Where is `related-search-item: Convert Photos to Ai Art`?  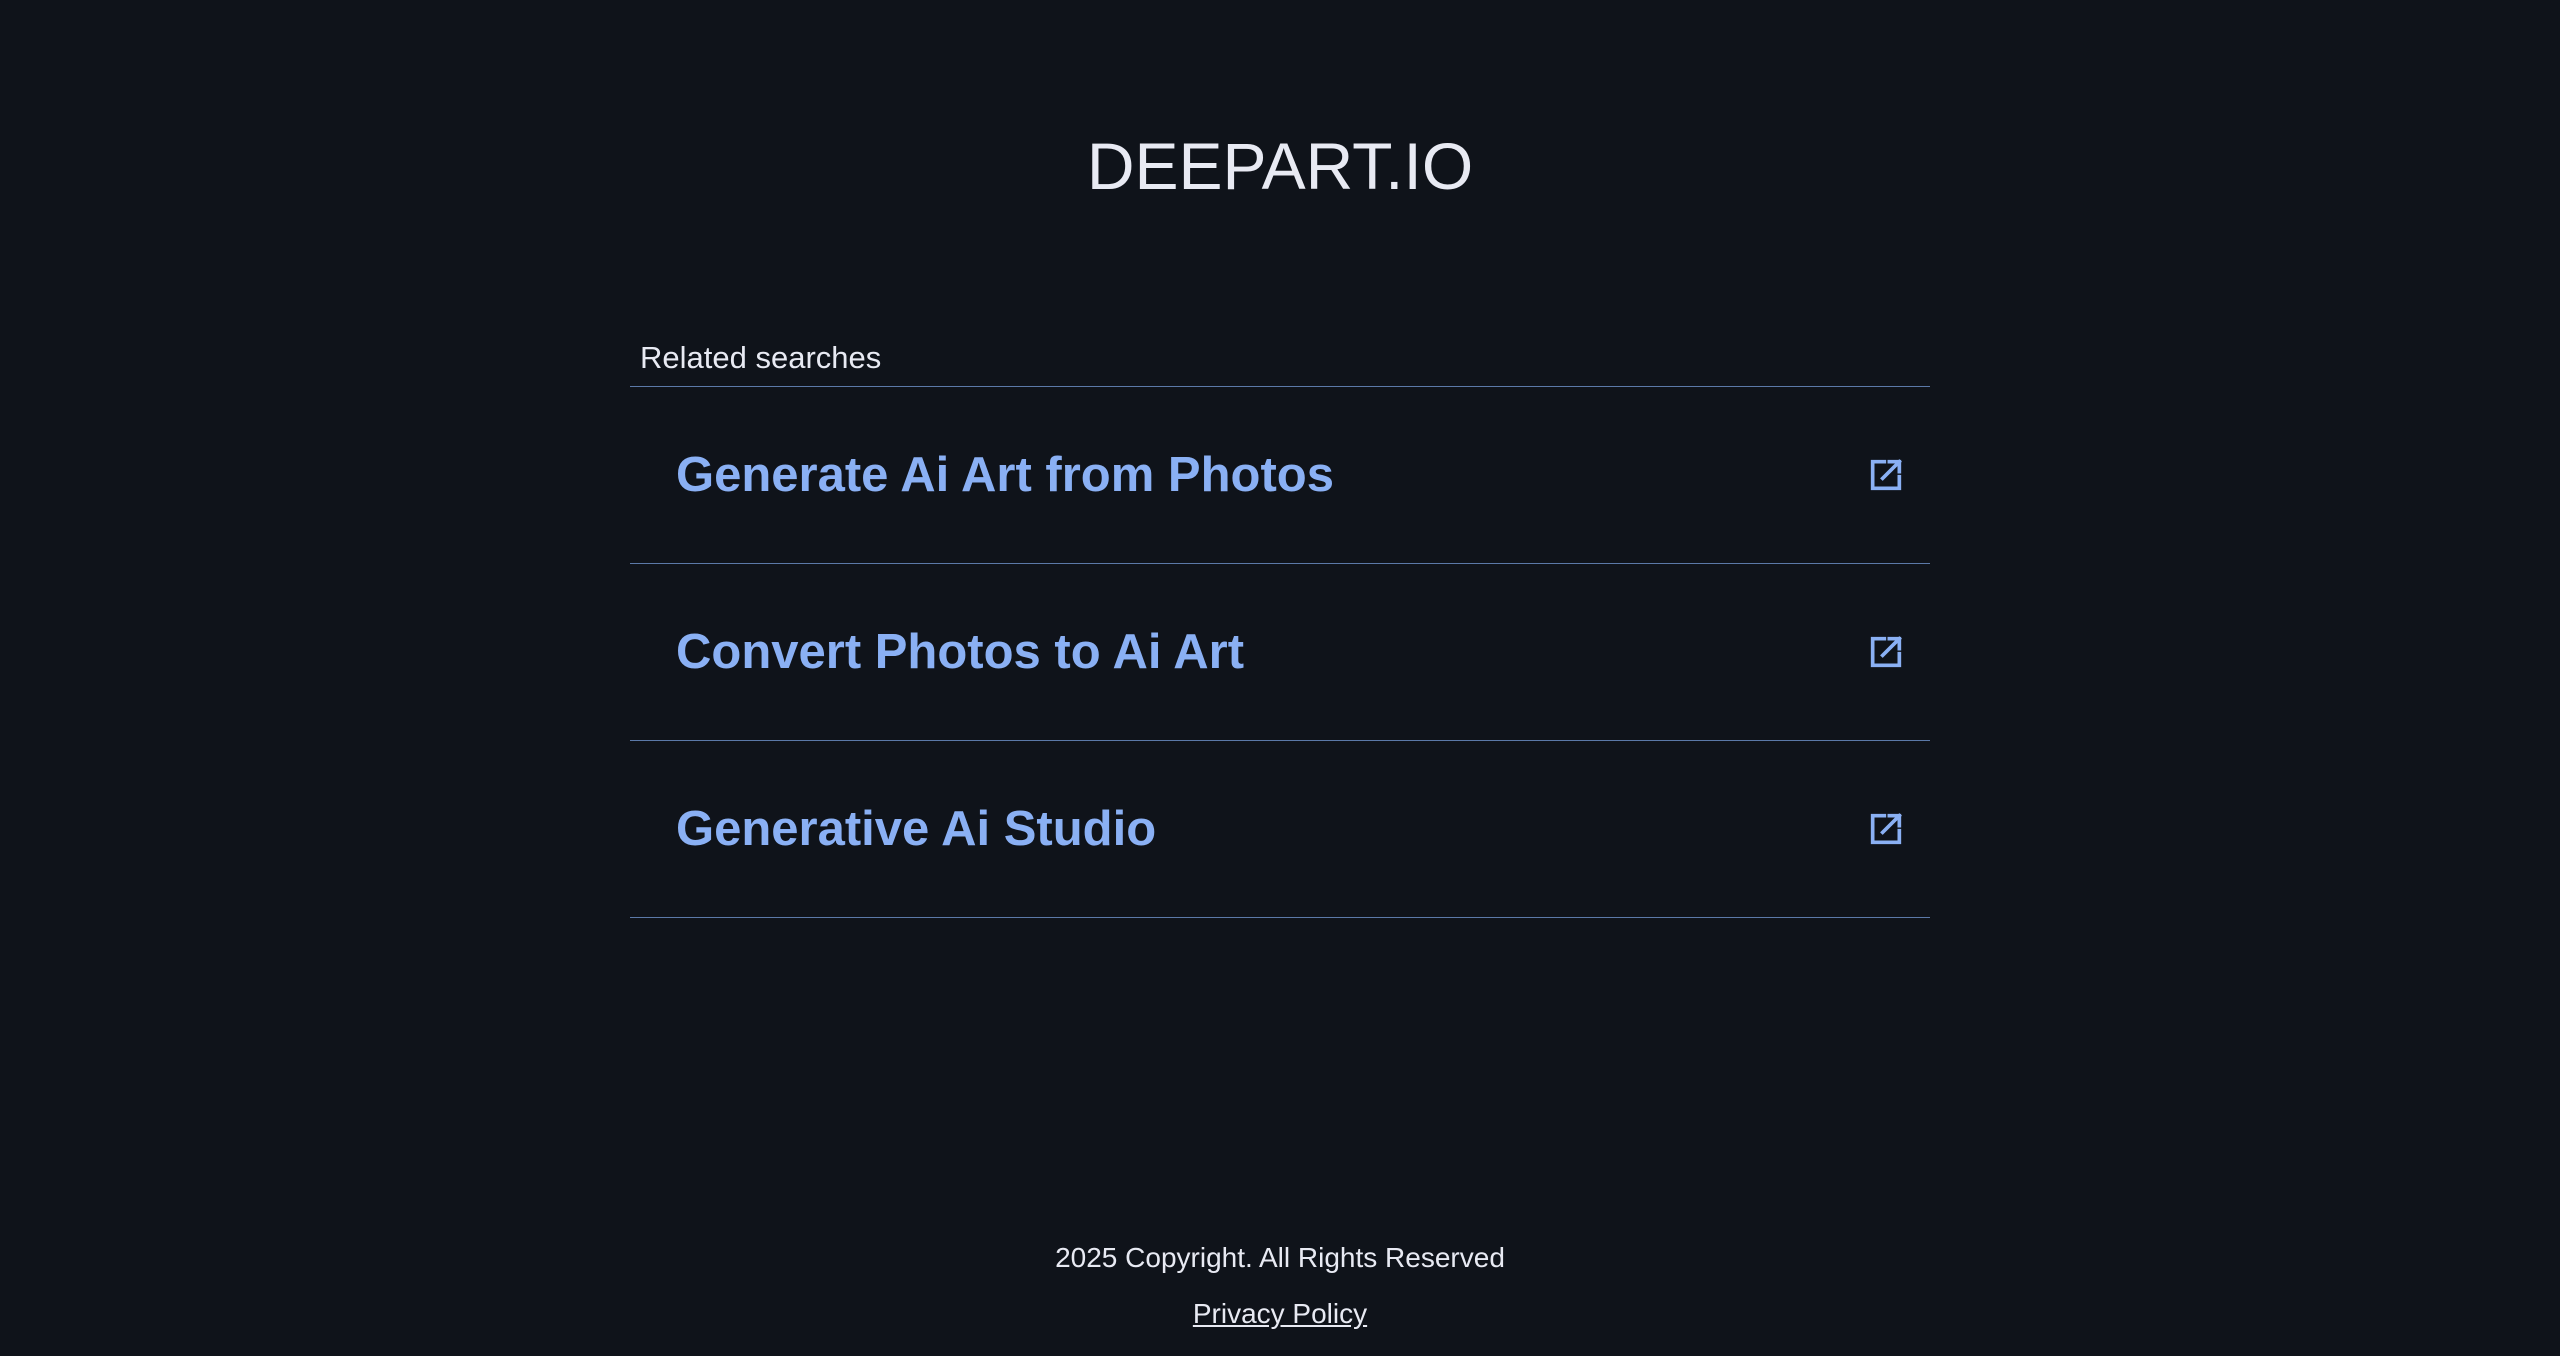 related-search-item: Convert Photos to Ai Art is located at coordinates (1280, 652).